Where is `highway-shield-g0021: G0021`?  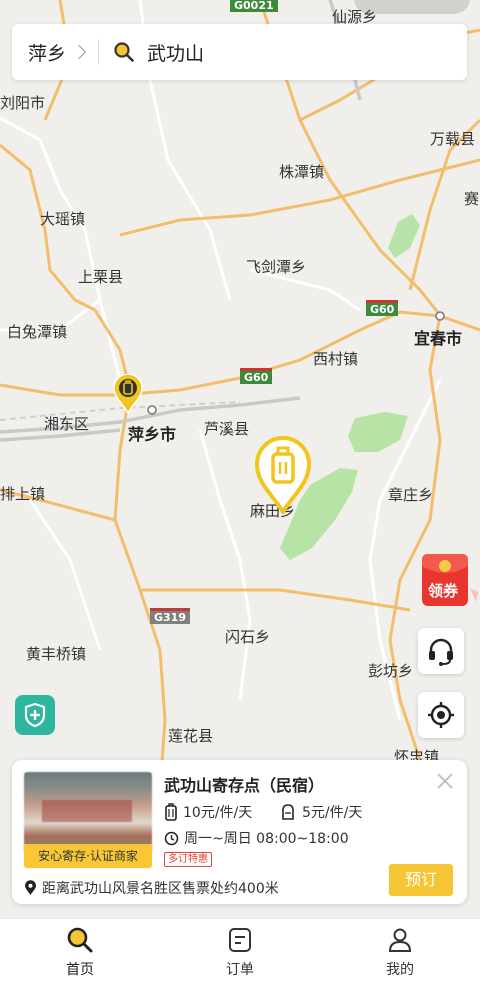
highway-shield-g0021: G0021 is located at coordinates (254, 6).